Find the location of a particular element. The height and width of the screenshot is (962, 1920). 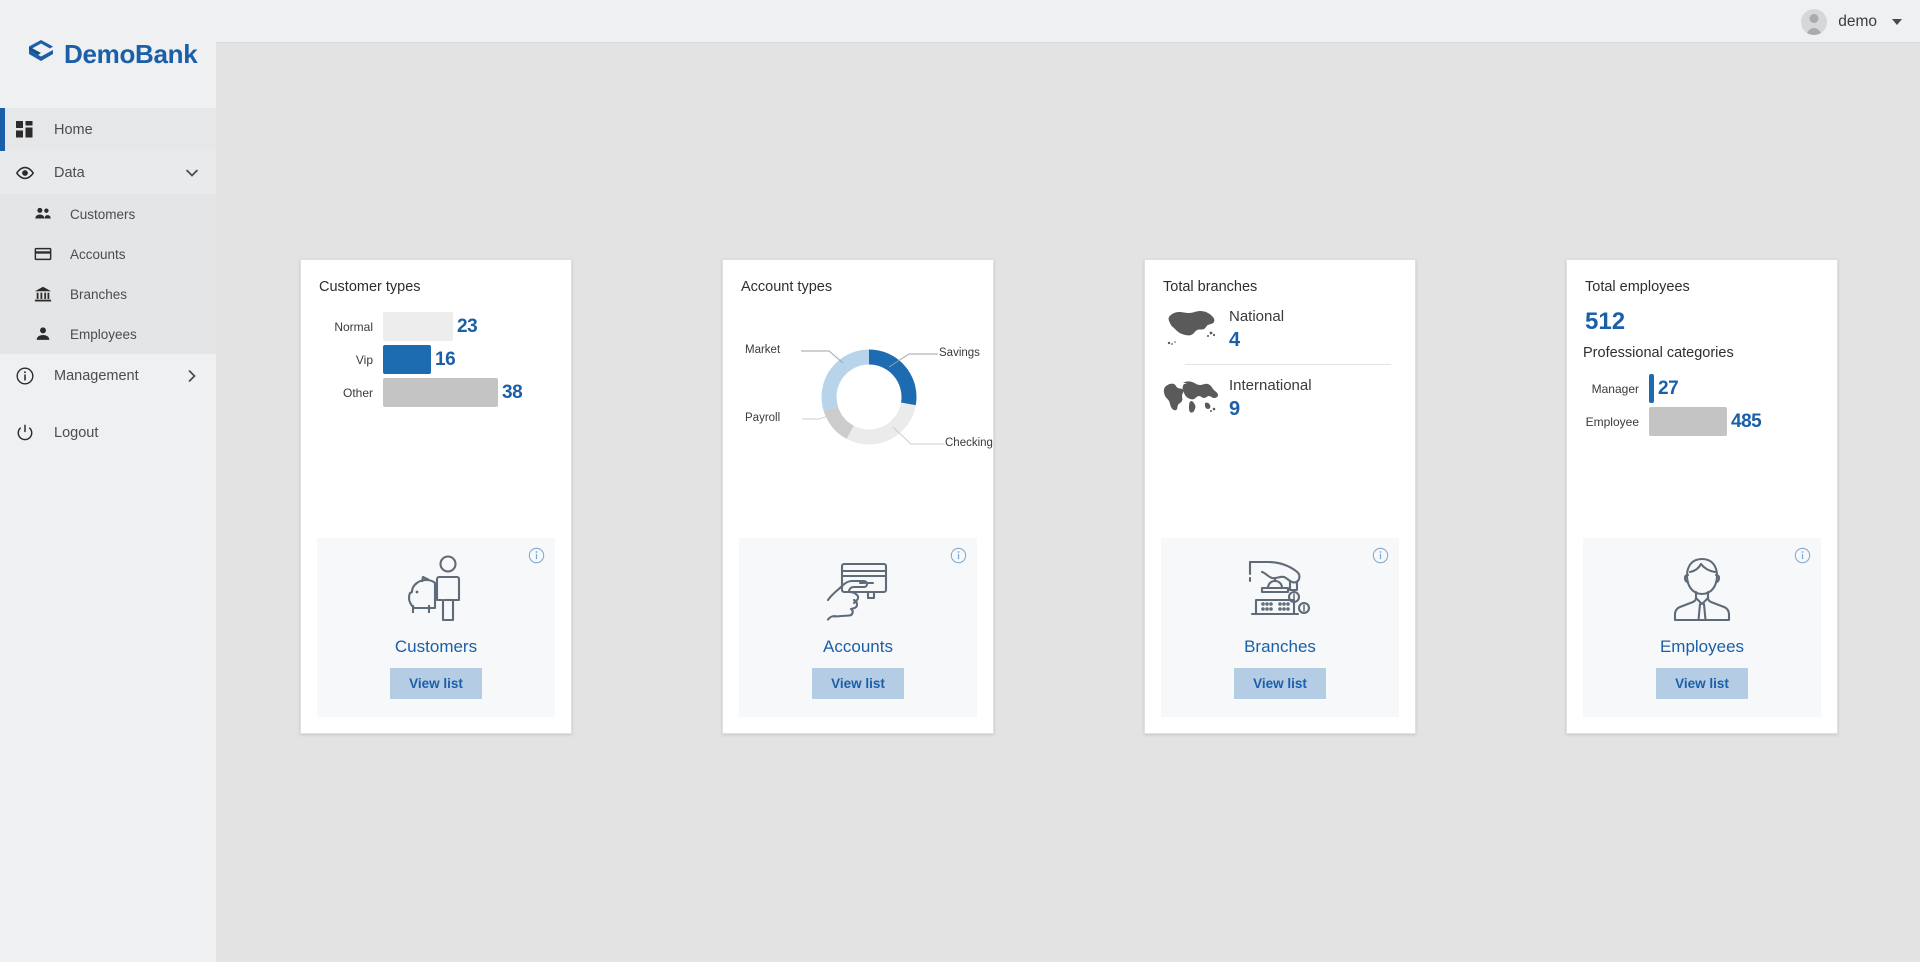

user-name: demo is located at coordinates (1857, 21).